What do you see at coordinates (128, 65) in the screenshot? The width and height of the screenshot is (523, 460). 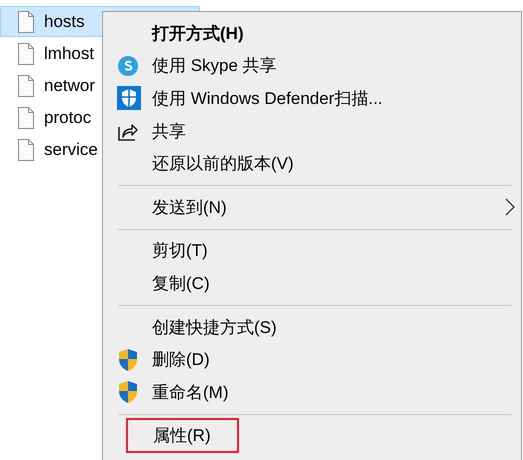 I see `skype-icon` at bounding box center [128, 65].